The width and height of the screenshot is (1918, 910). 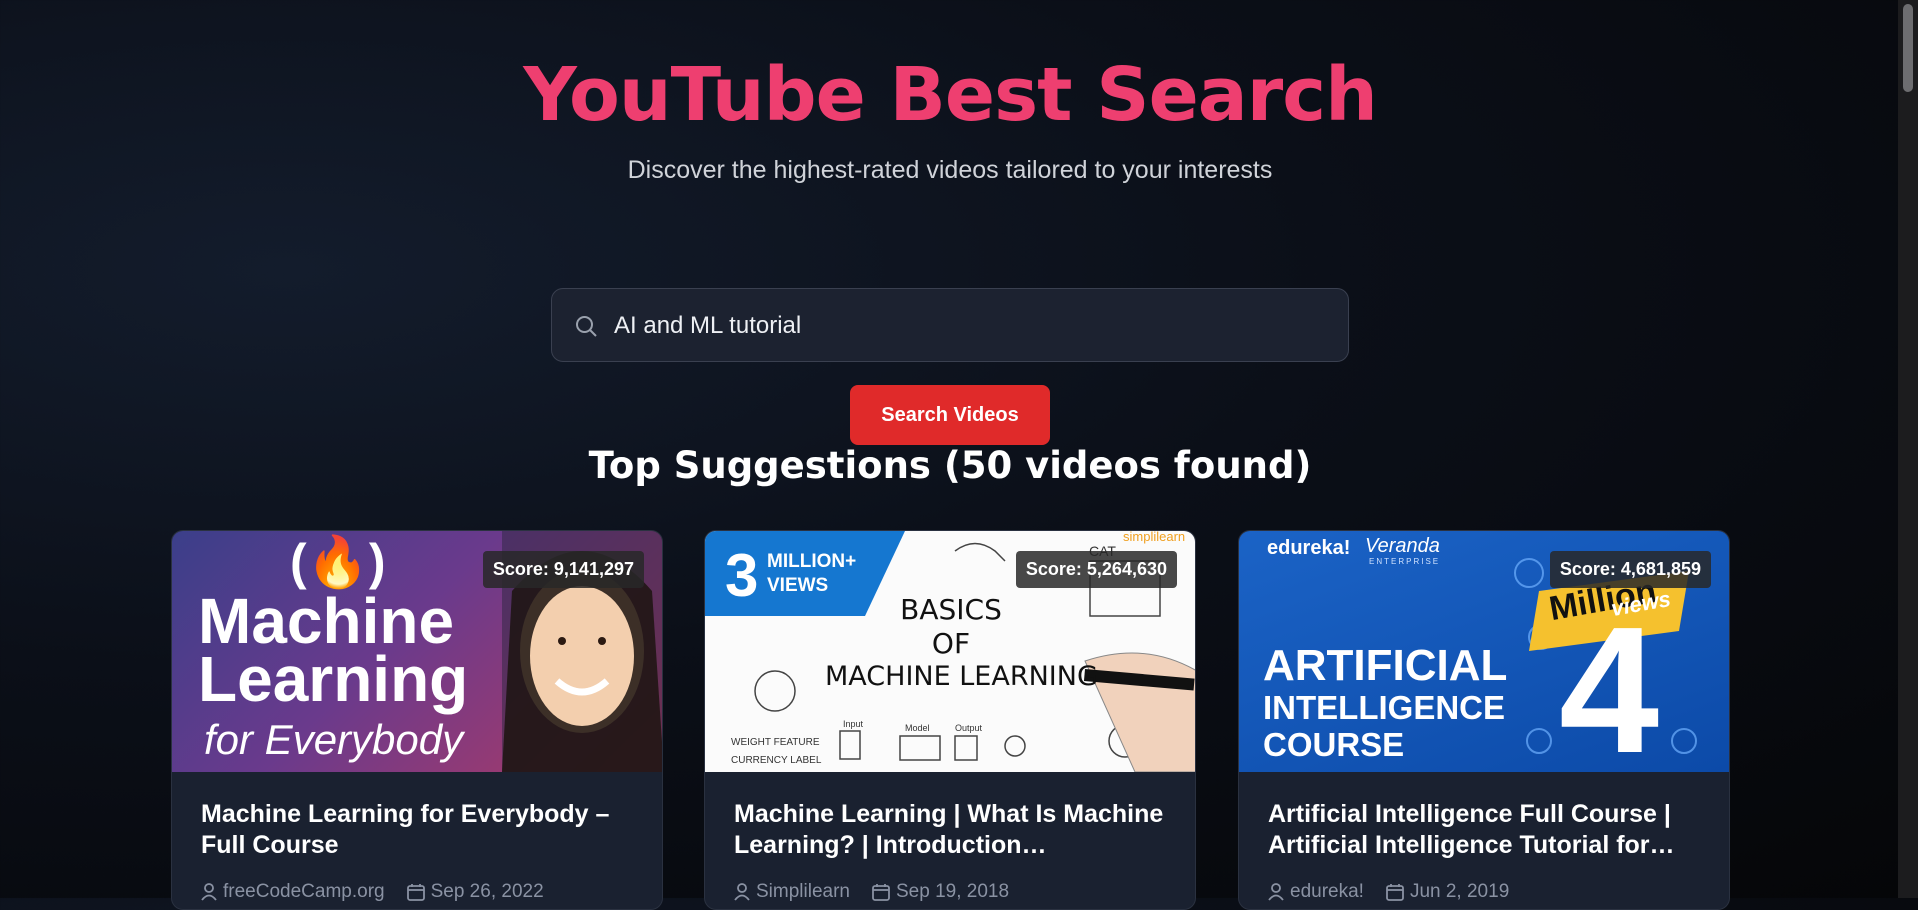 I want to click on video-meta: freeCodeCamp.org Sep 26, 2022, so click(x=372, y=892).